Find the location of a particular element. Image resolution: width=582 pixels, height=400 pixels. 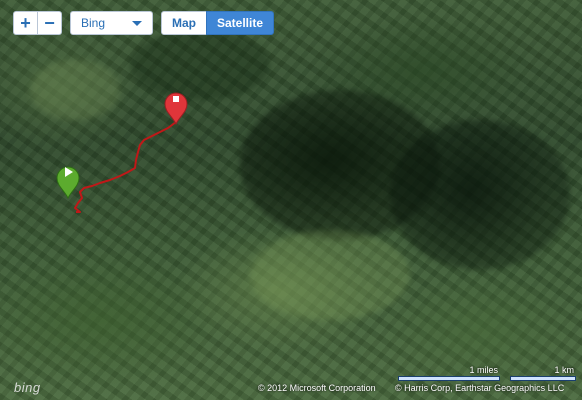

scale-label-miles: 1 miles is located at coordinates (483, 370).